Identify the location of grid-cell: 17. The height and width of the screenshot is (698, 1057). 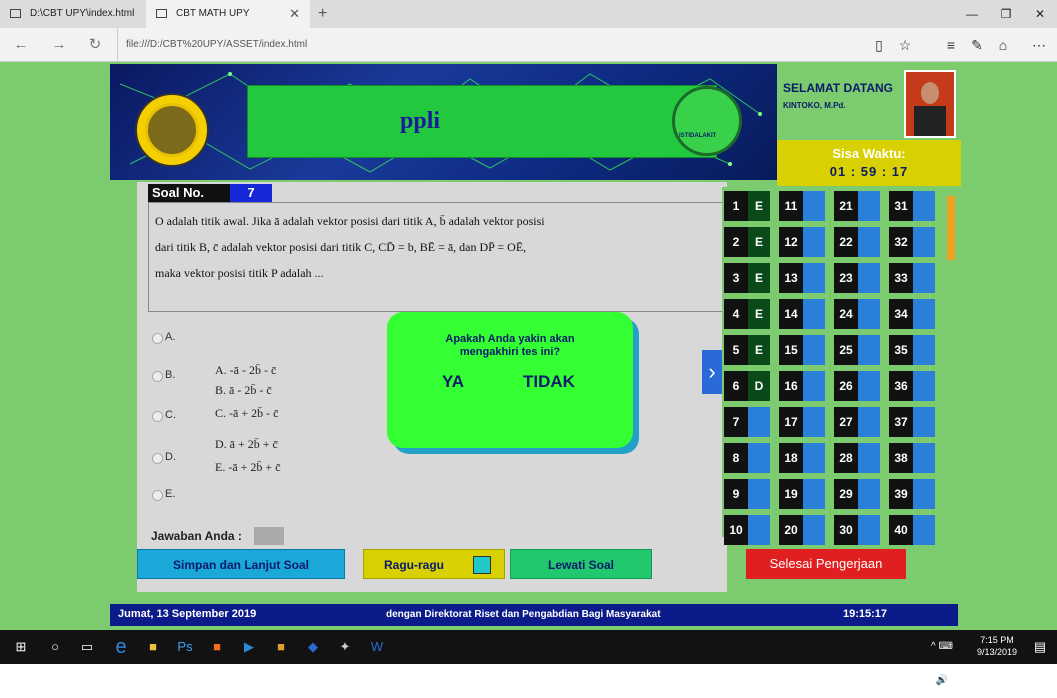
(803, 422).